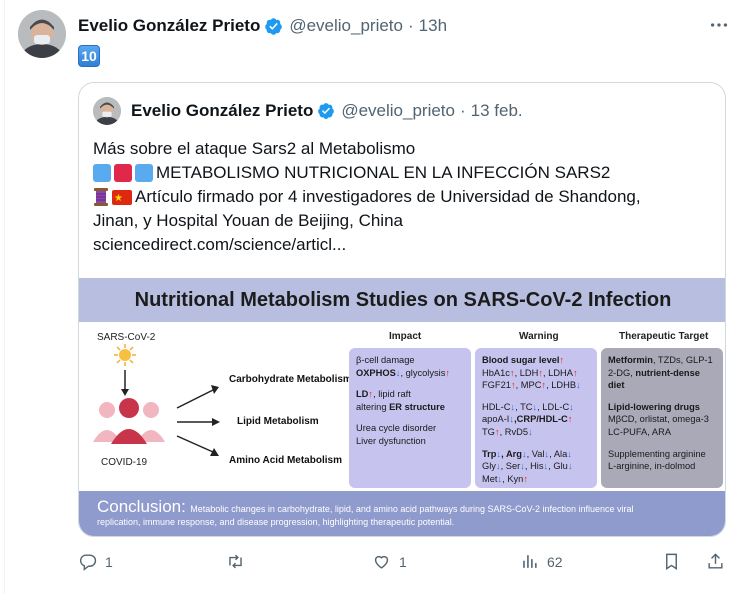 The width and height of the screenshot is (752, 594). Describe the element at coordinates (513, 478) in the screenshot. I see `warning-text: , Kyn` at that location.